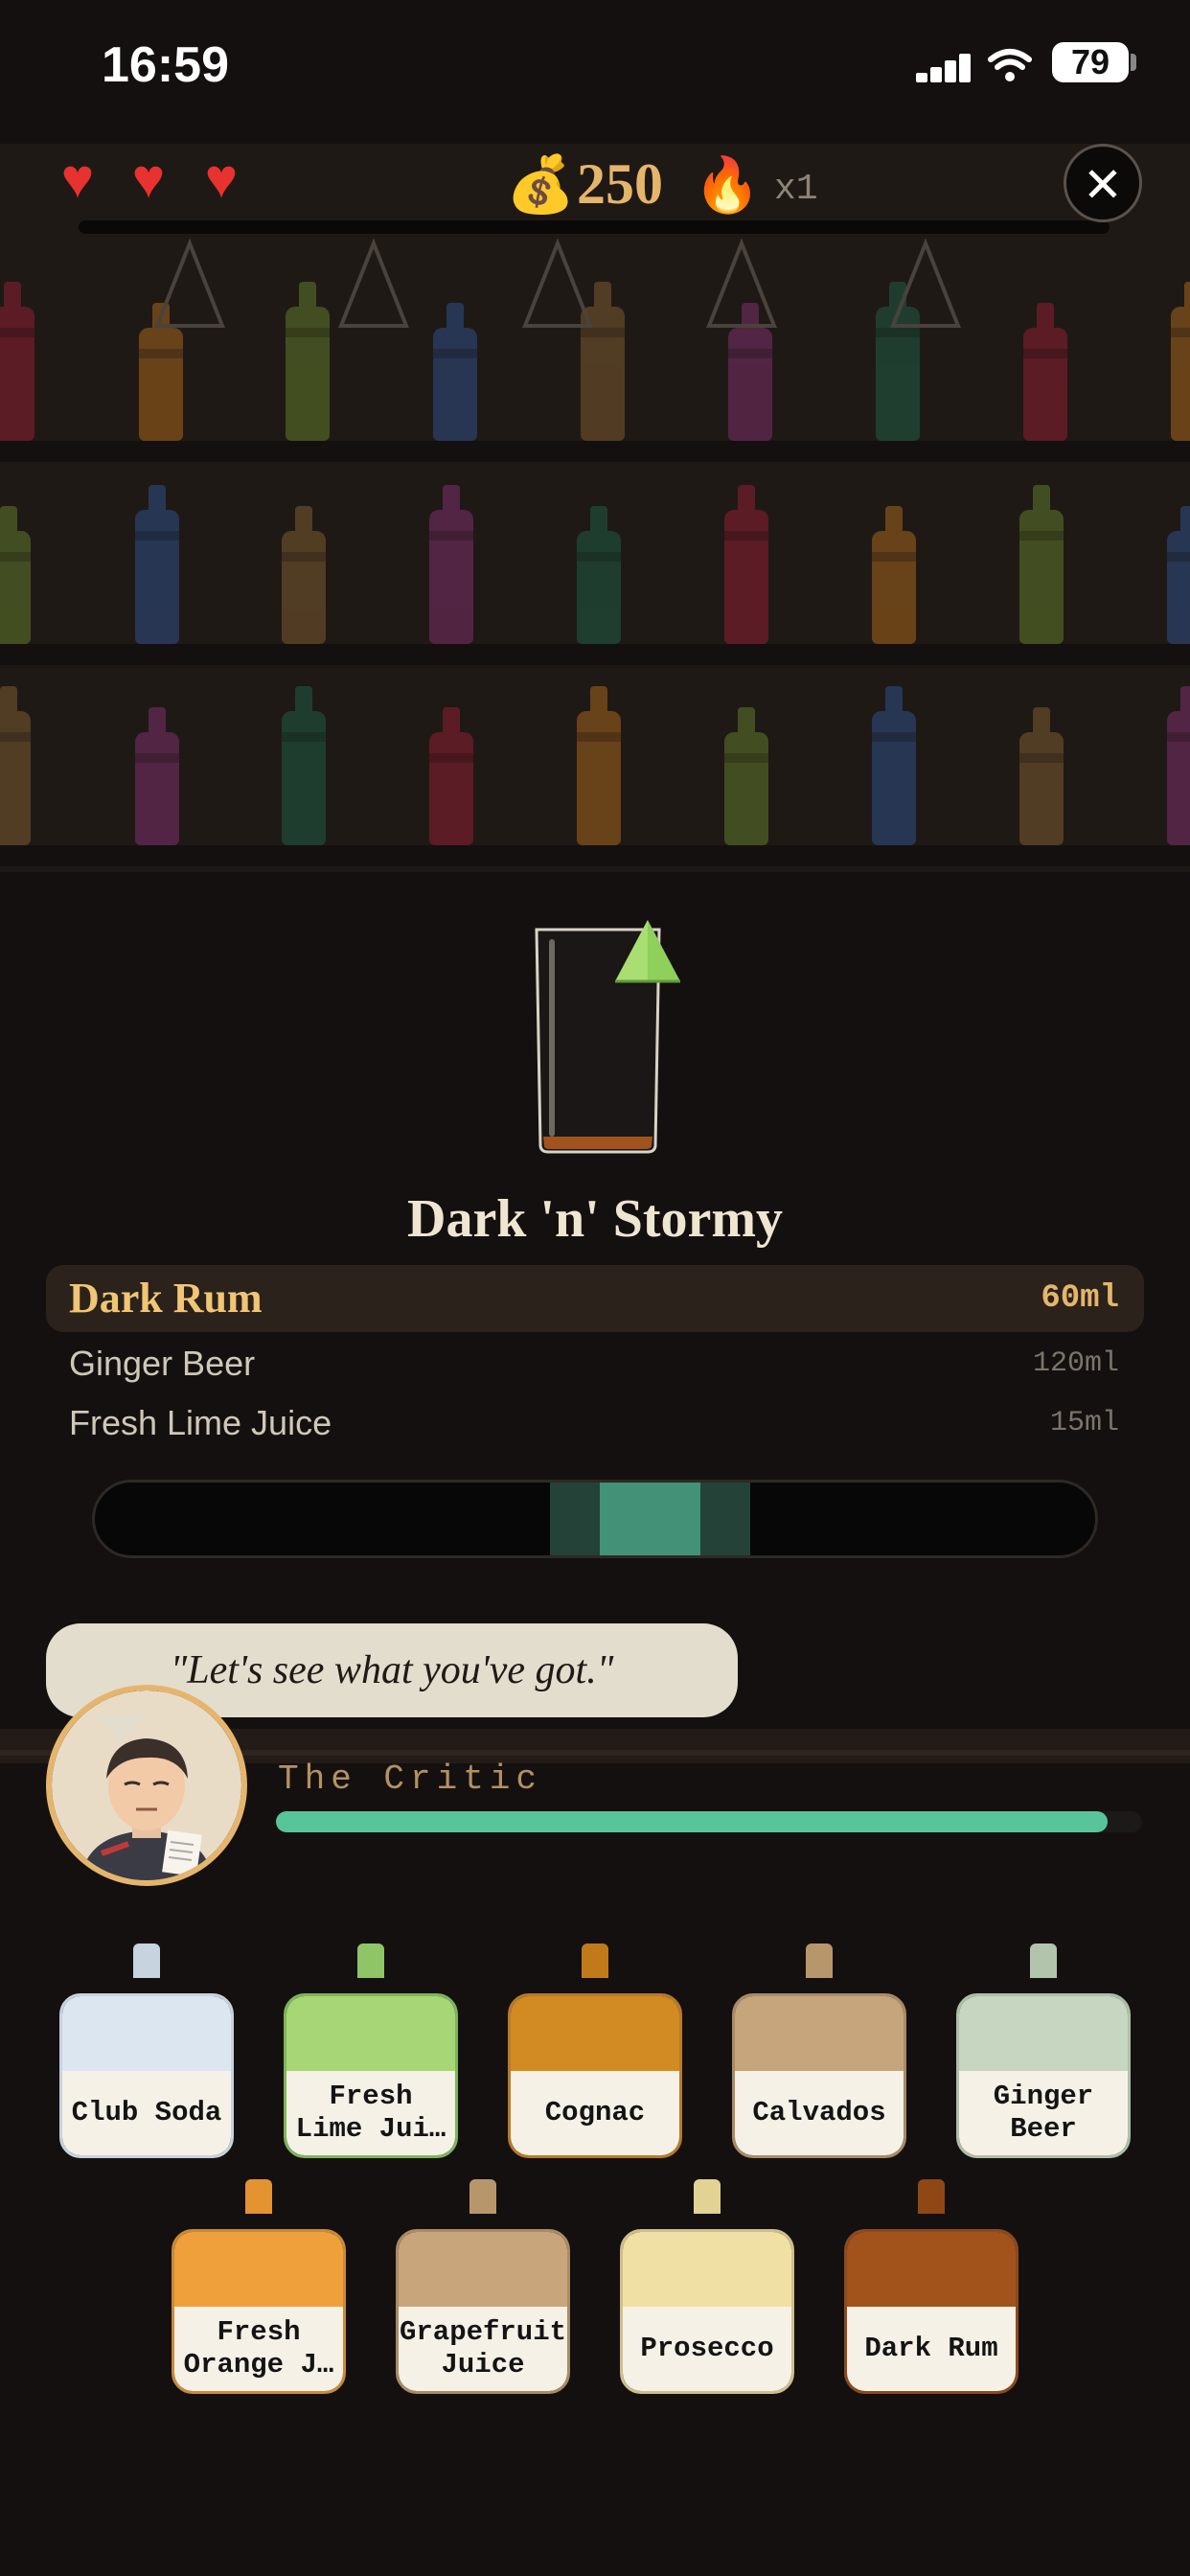  I want to click on bottle-body: Club Soda, so click(147, 2075).